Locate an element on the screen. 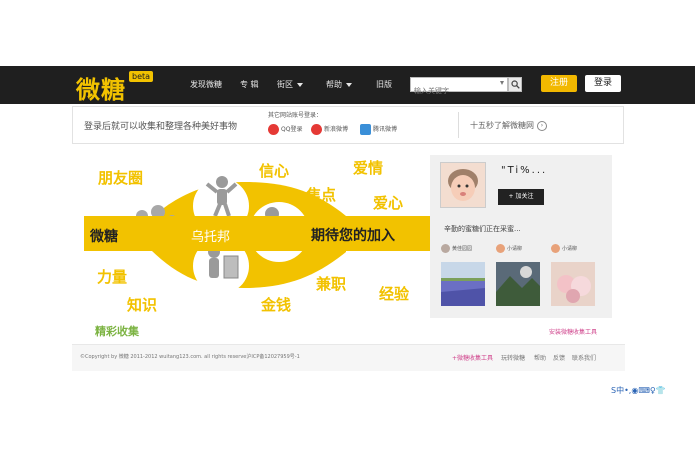 The image size is (695, 463). nav-district-label: 街区 is located at coordinates (285, 84).